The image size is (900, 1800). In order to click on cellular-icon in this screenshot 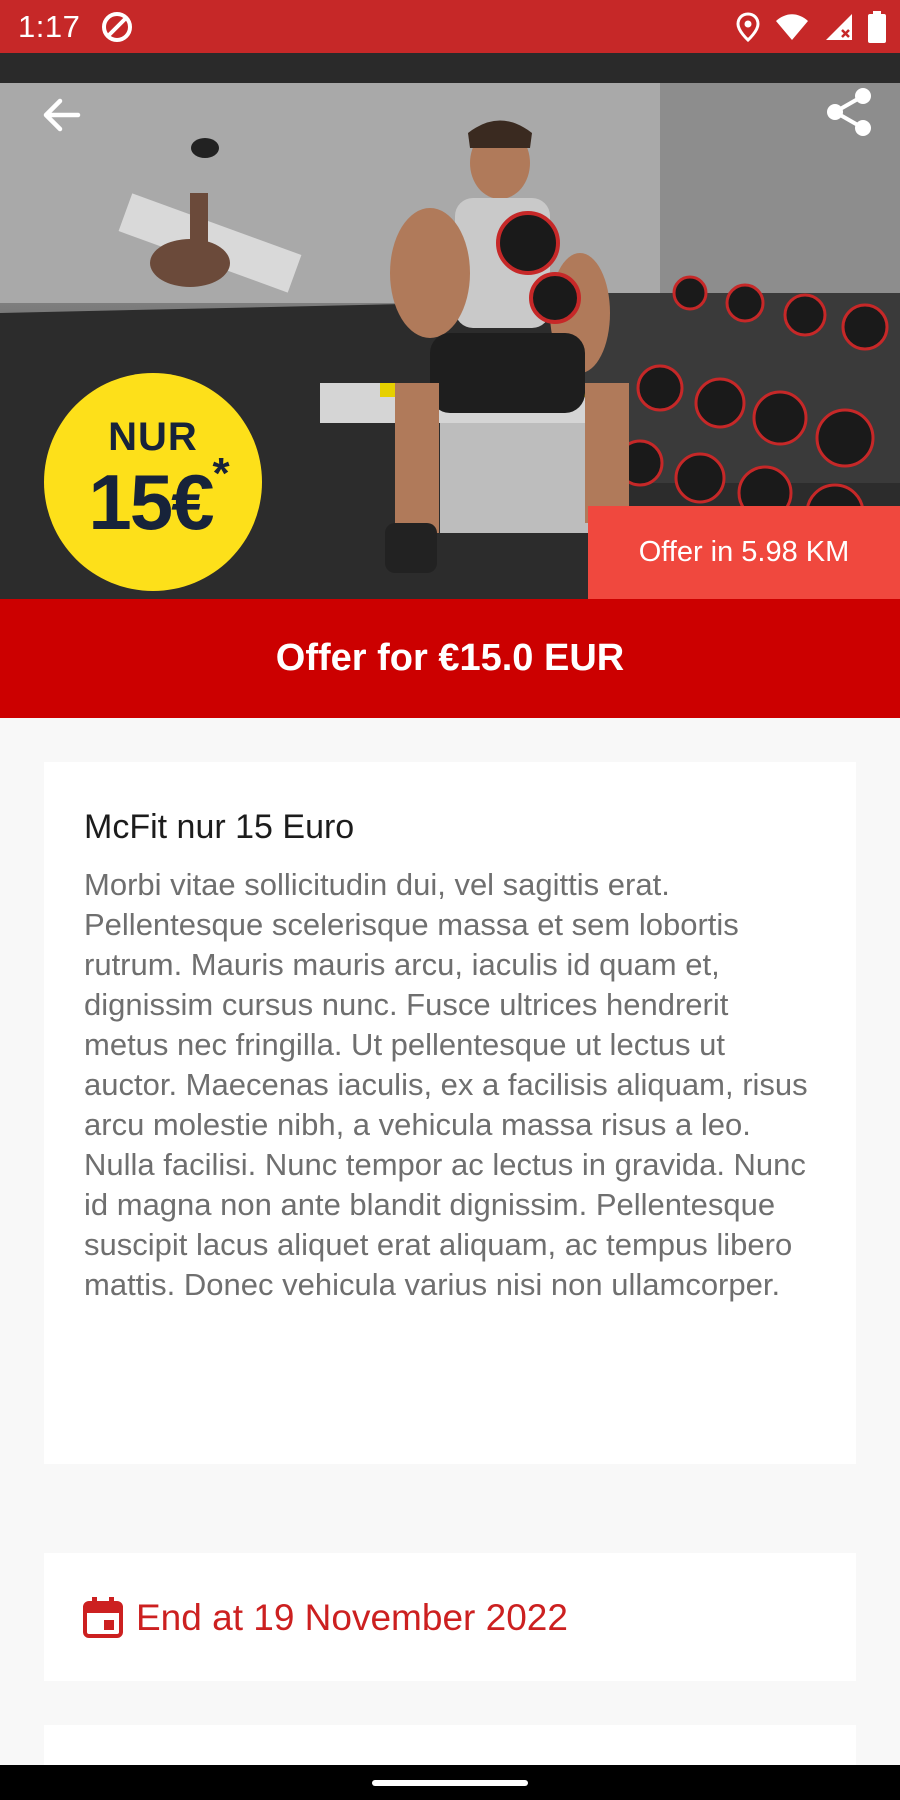, I will do `click(839, 27)`.